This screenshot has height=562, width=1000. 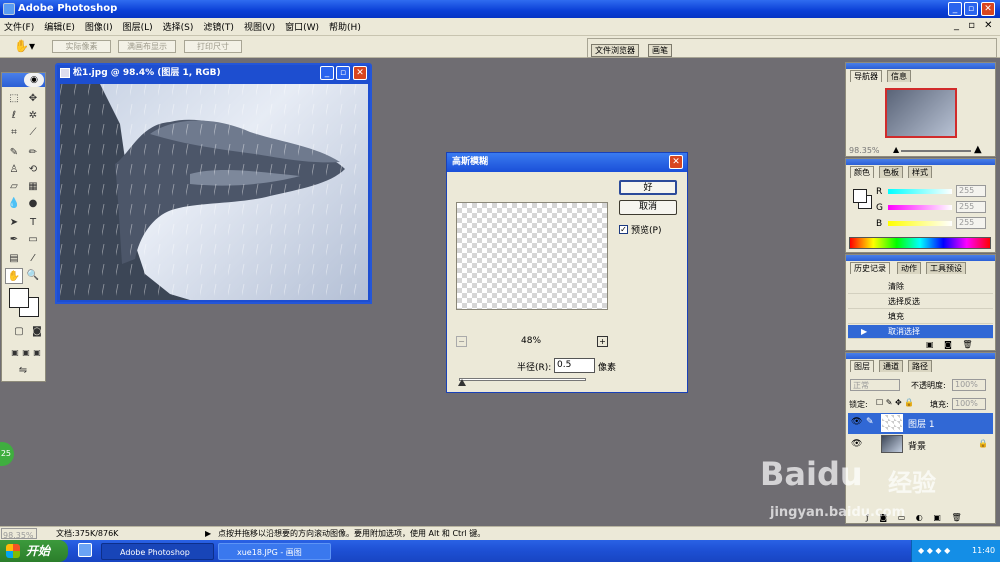 I want to click on document-canvas, so click(x=214, y=192).